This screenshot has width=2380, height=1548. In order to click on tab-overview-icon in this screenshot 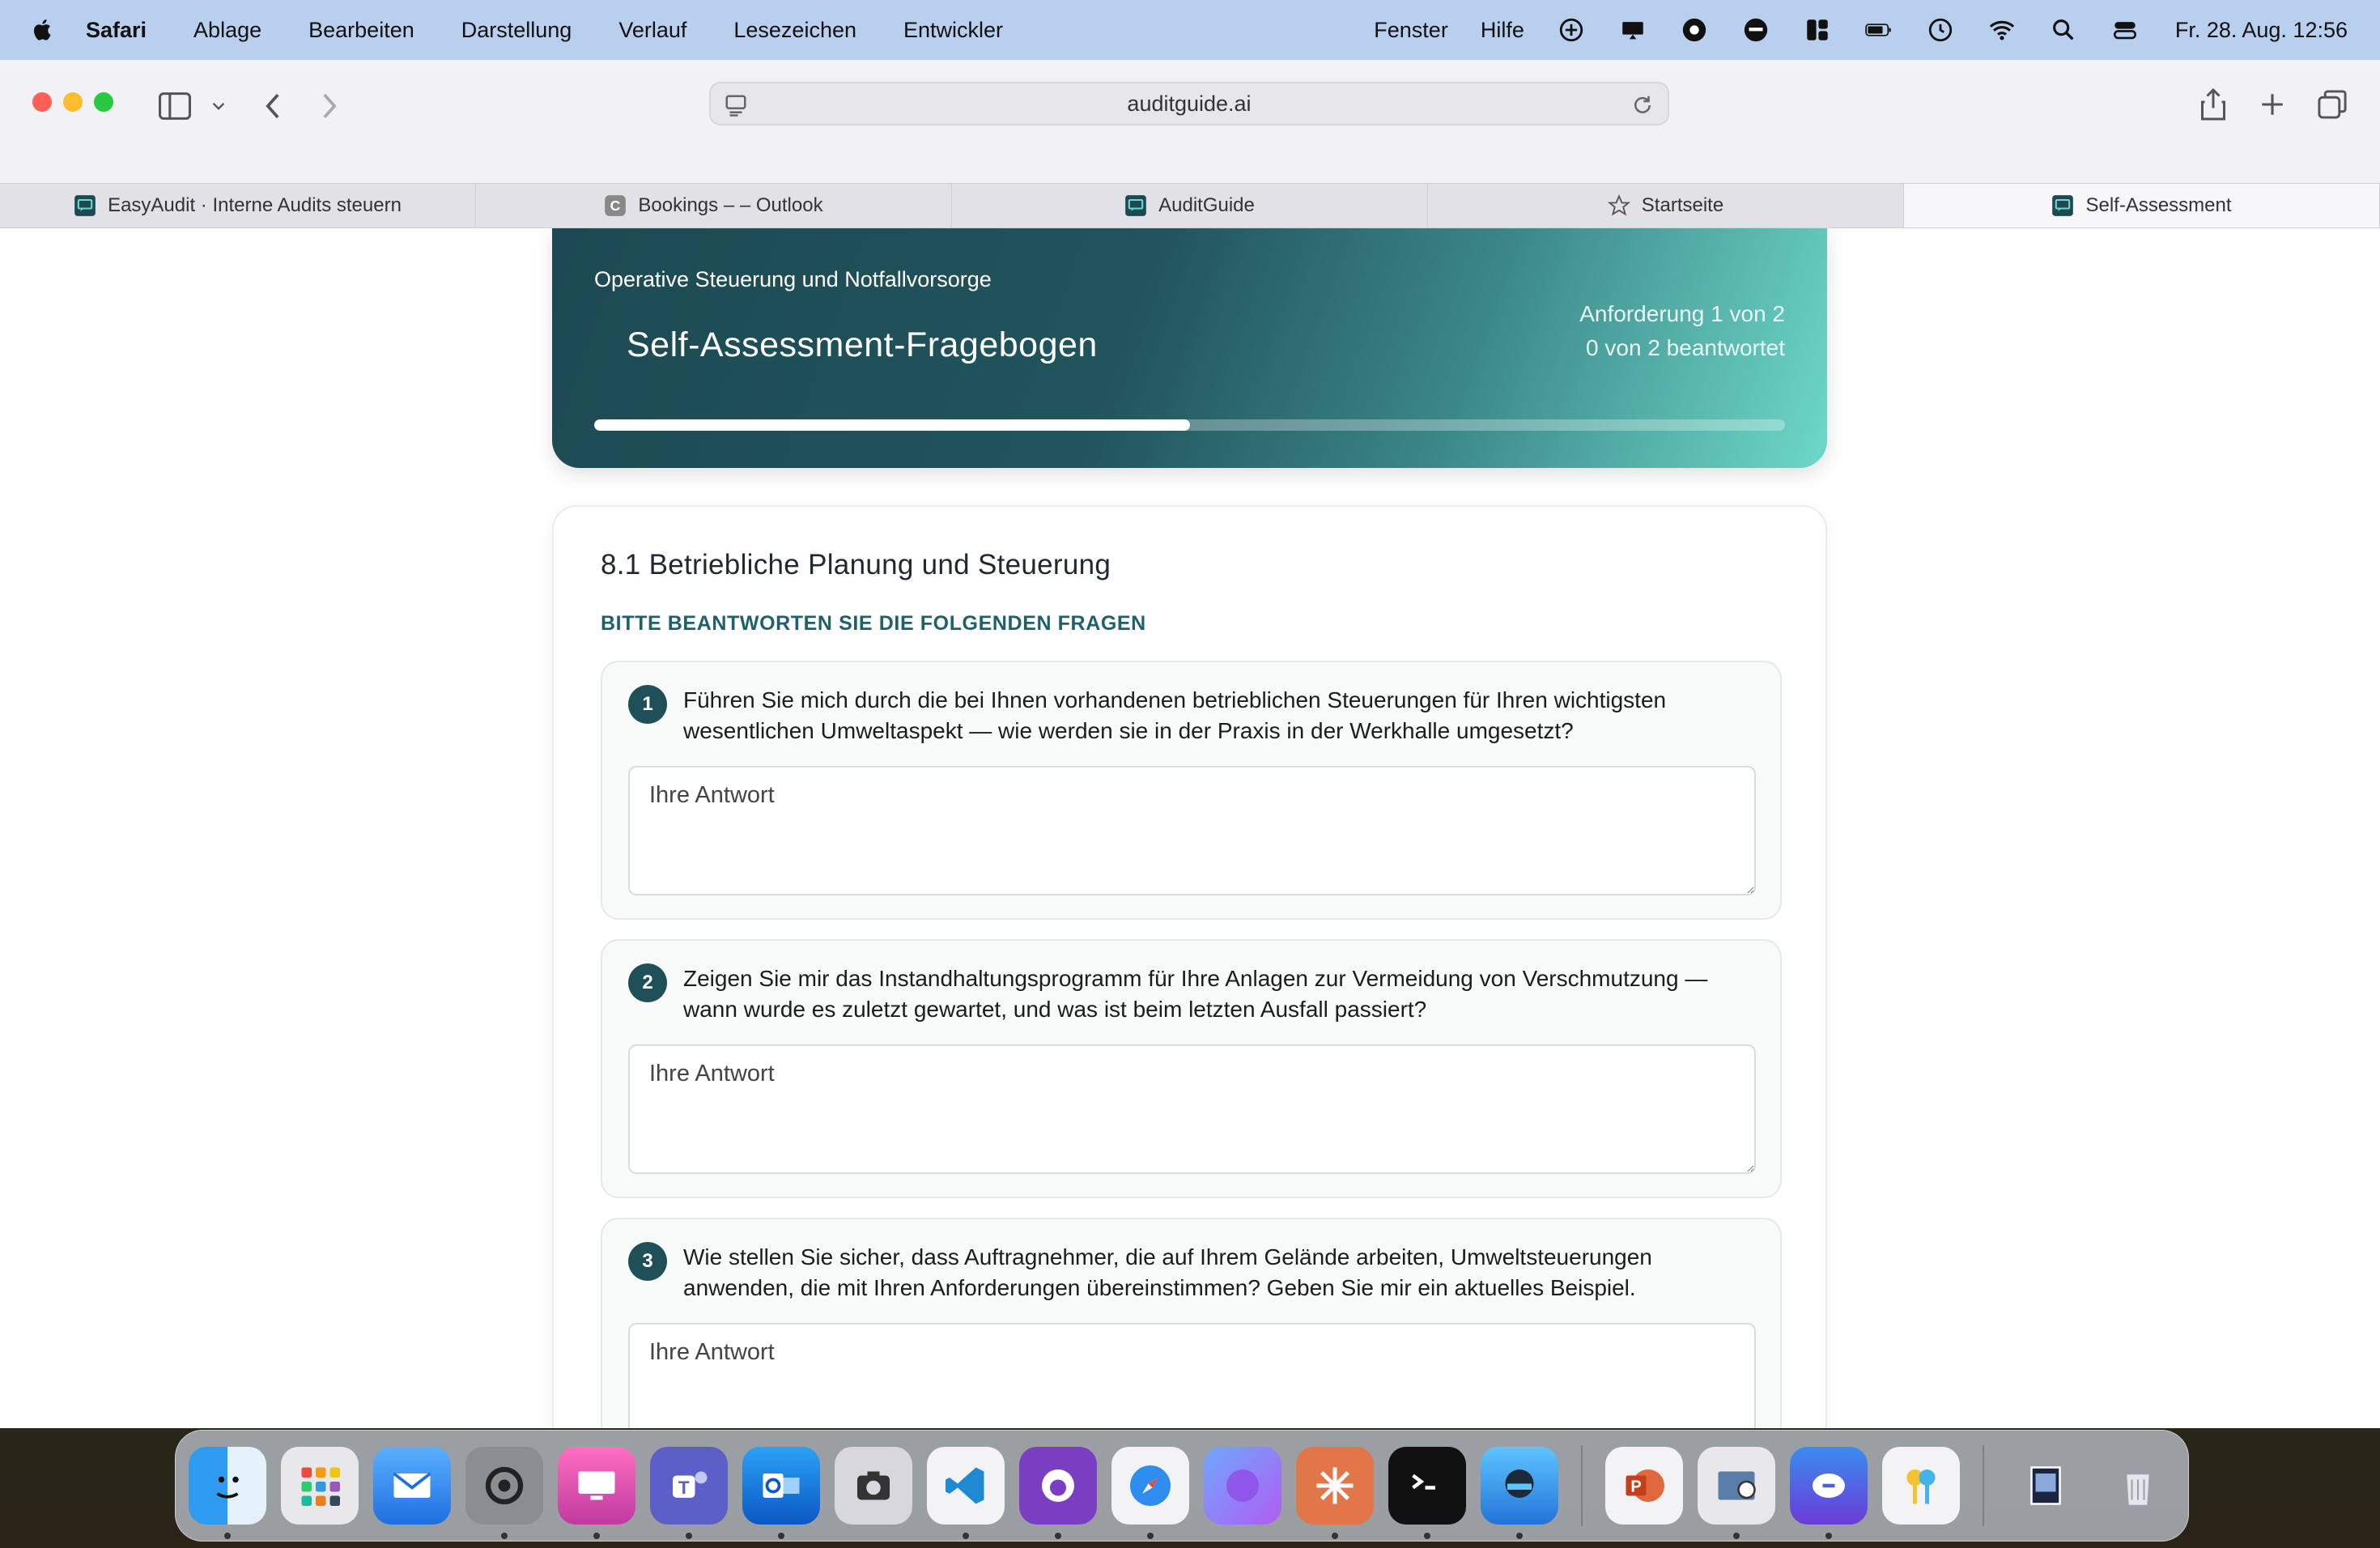, I will do `click(2332, 105)`.